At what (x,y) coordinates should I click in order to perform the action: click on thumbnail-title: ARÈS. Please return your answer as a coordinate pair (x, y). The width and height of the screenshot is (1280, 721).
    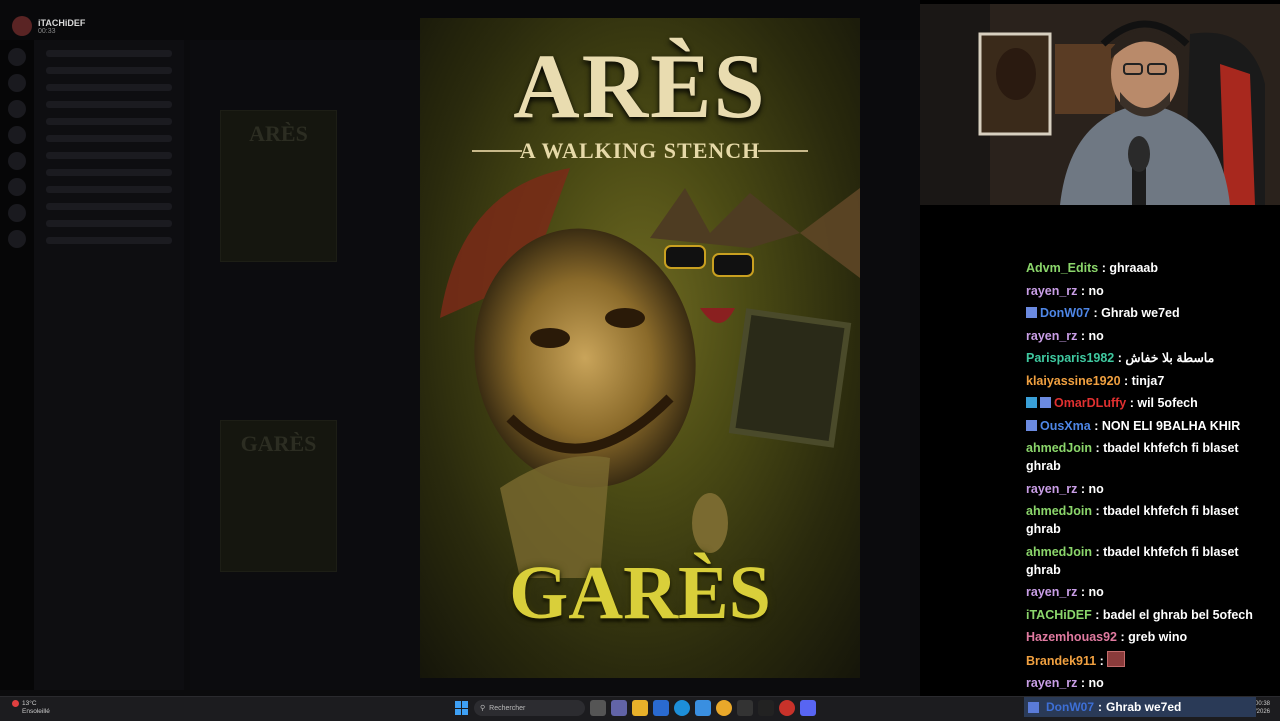
    Looking at the image, I should click on (278, 133).